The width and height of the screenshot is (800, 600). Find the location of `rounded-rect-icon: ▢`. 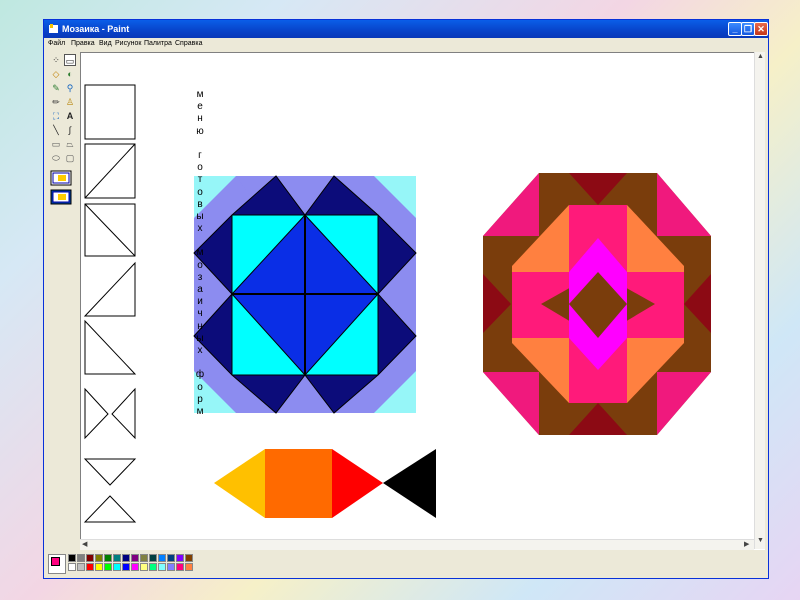

rounded-rect-icon: ▢ is located at coordinates (70, 158).